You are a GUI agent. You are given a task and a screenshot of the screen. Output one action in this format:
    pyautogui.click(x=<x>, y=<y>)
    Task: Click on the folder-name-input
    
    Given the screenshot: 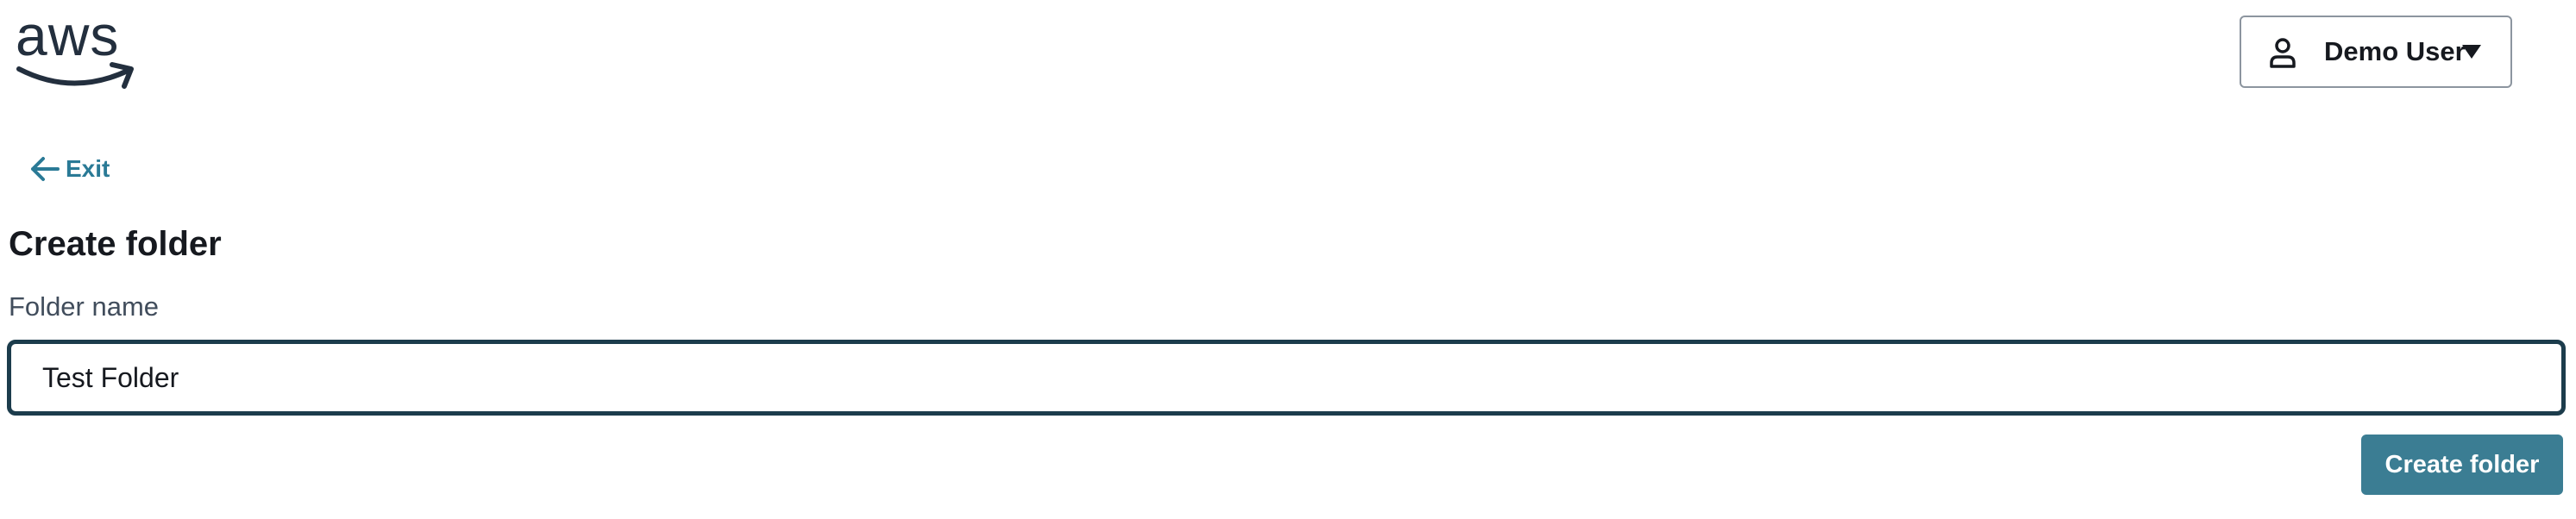 What is the action you would take?
    pyautogui.click(x=1286, y=378)
    